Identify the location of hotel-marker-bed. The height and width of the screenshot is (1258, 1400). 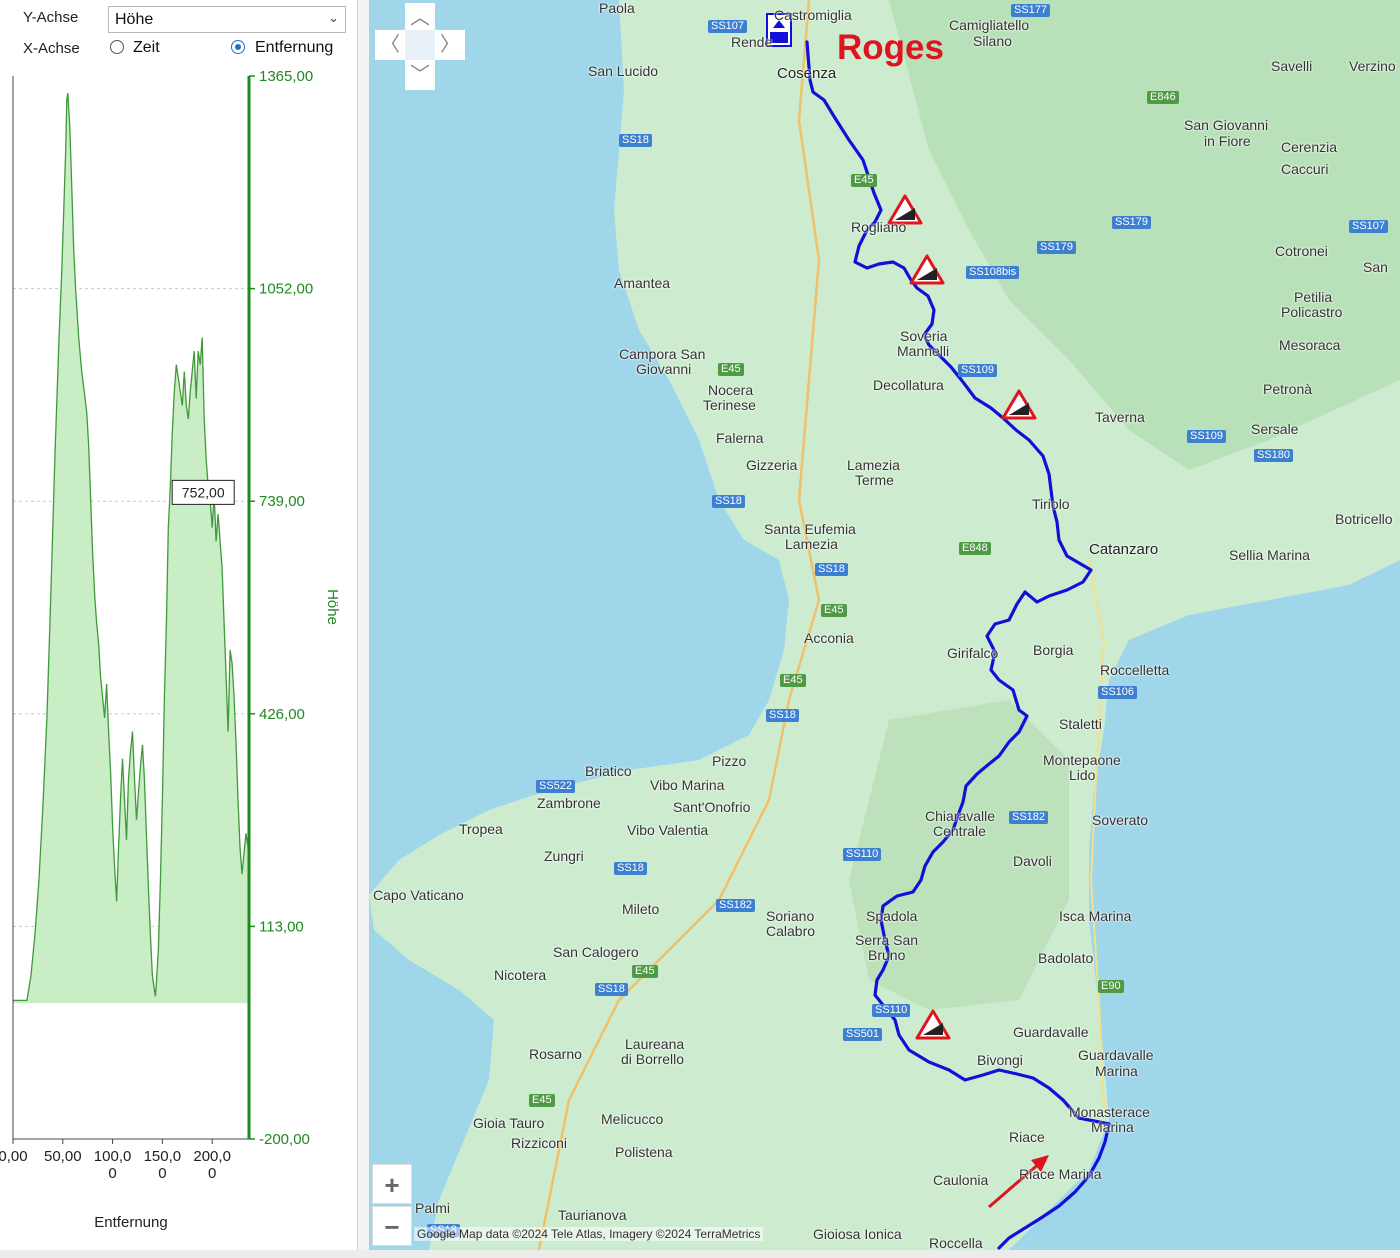
(779, 37).